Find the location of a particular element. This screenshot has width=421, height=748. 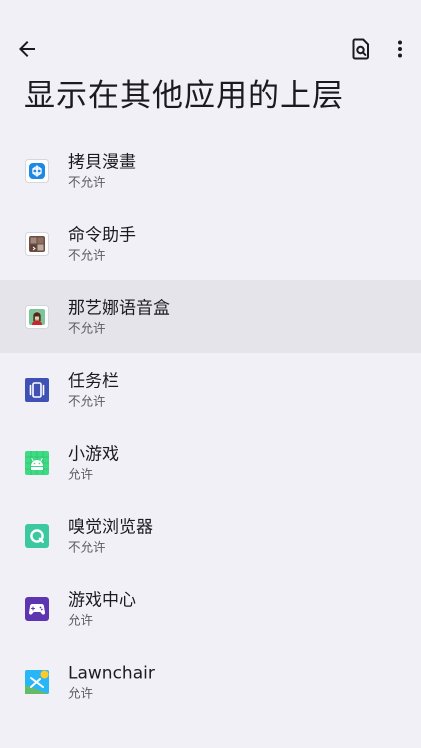

app-text: 拷貝漫畫 不允许 is located at coordinates (102, 170).